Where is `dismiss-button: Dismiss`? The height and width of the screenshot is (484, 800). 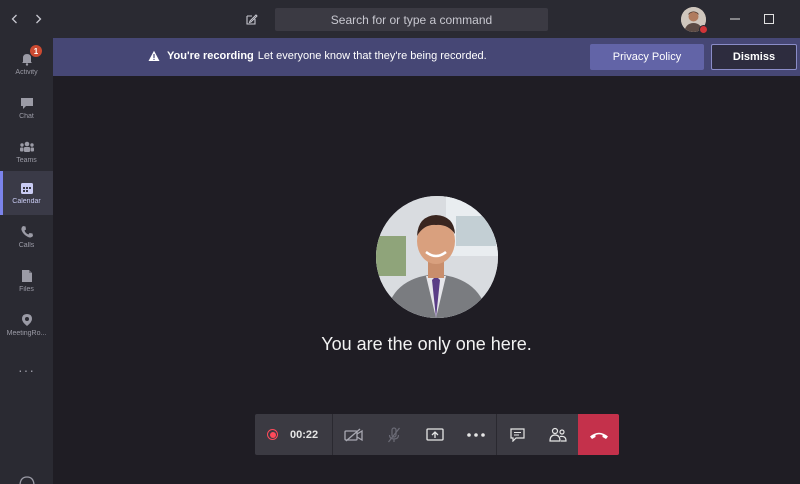 dismiss-button: Dismiss is located at coordinates (754, 57).